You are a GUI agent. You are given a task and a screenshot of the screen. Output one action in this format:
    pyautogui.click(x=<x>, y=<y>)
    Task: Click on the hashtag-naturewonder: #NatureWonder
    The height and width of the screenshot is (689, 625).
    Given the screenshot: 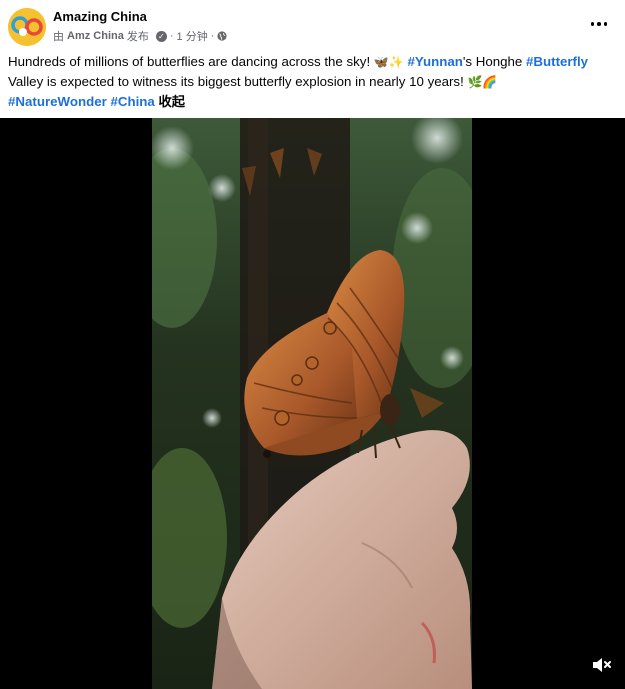 What is the action you would take?
    pyautogui.click(x=57, y=101)
    